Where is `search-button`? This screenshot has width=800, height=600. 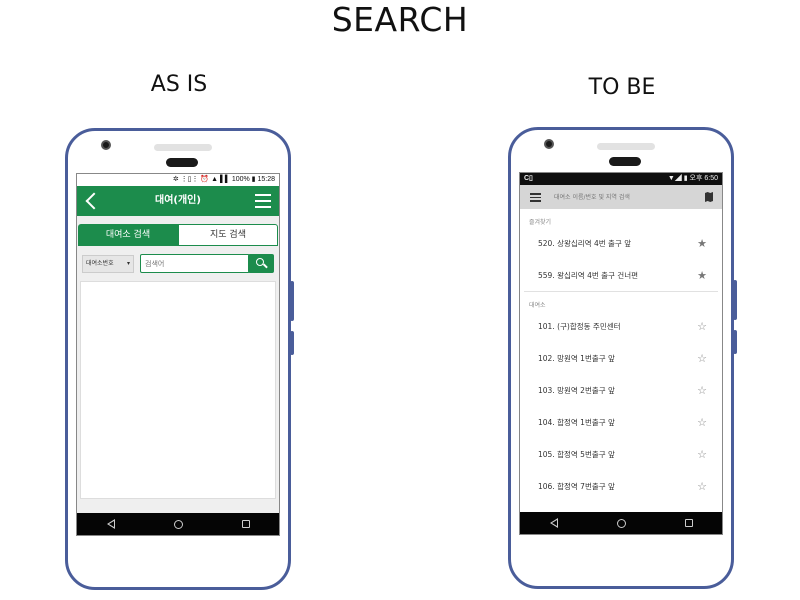
search-button is located at coordinates (261, 263).